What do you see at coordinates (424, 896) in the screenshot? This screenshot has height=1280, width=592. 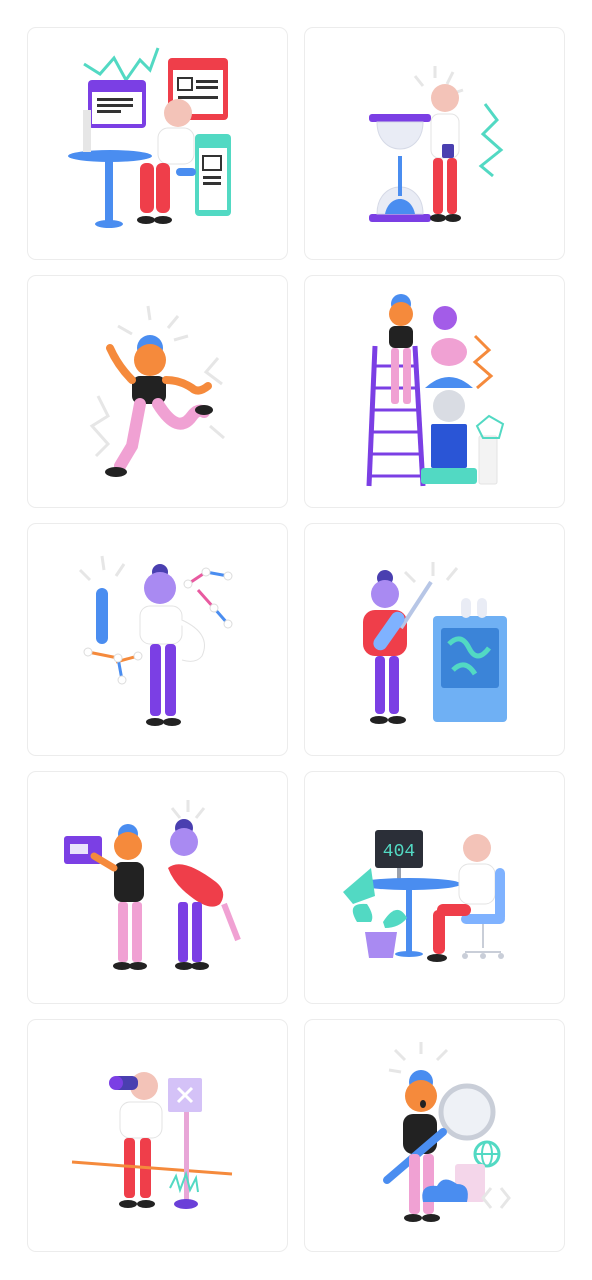 I see `desk-404-illustration: 404` at bounding box center [424, 896].